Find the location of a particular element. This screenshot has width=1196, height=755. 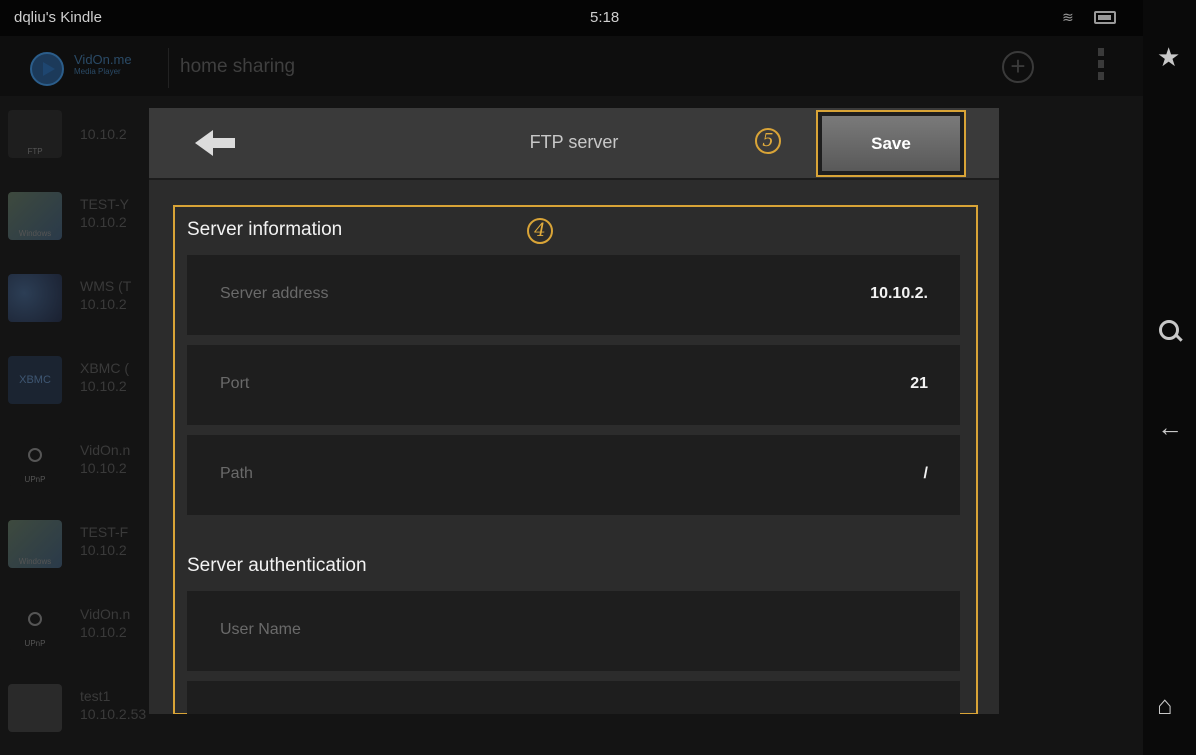

device-name: dqliu's Kindle is located at coordinates (58, 17).